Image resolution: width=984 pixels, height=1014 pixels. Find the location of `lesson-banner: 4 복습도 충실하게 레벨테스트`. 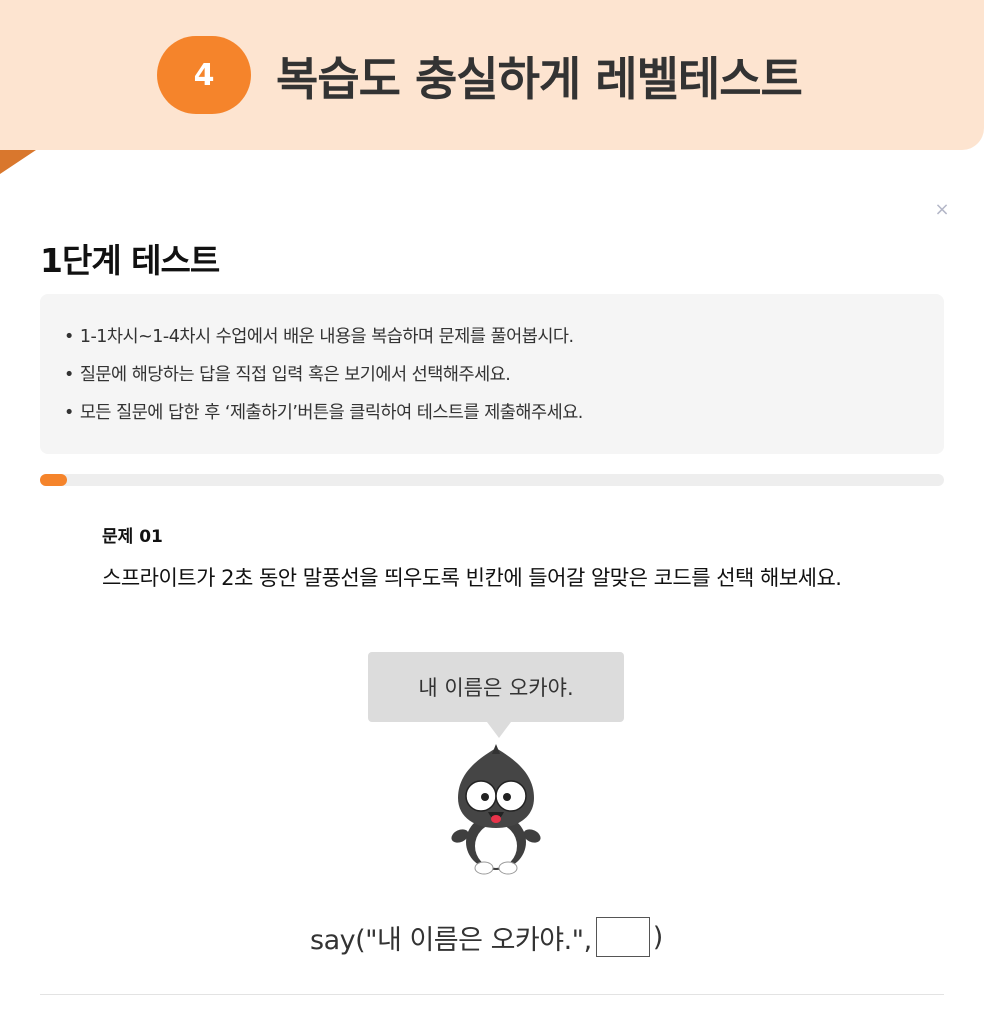

lesson-banner: 4 복습도 충실하게 레벨테스트 is located at coordinates (492, 75).